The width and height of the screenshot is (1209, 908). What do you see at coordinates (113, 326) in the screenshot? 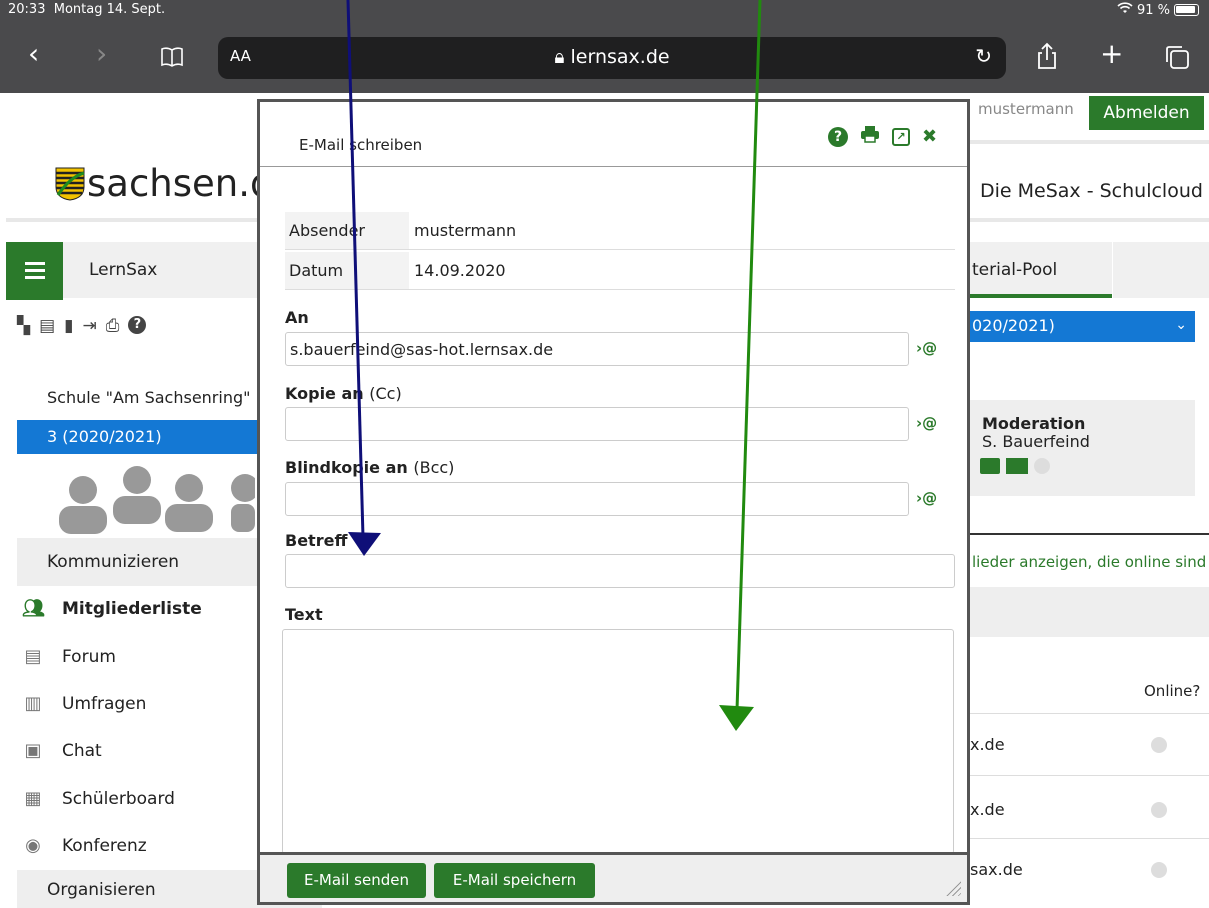
I see `print-icon: ⎙` at bounding box center [113, 326].